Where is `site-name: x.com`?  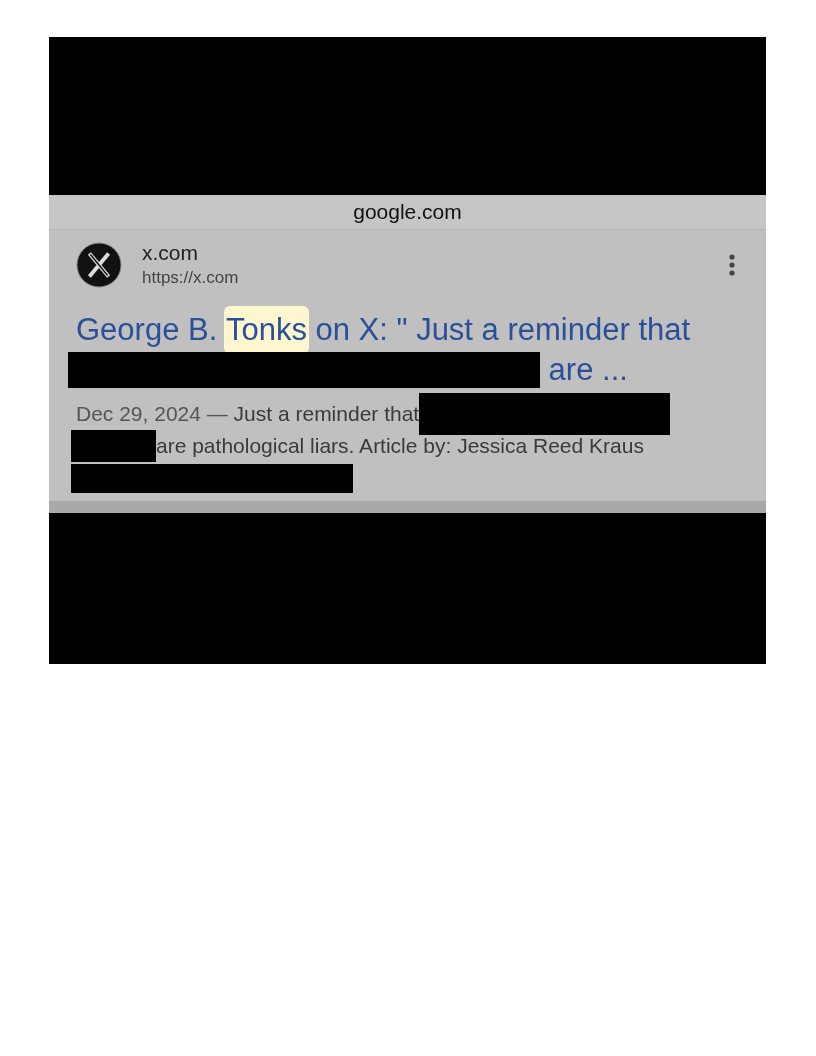
site-name: x.com is located at coordinates (170, 253).